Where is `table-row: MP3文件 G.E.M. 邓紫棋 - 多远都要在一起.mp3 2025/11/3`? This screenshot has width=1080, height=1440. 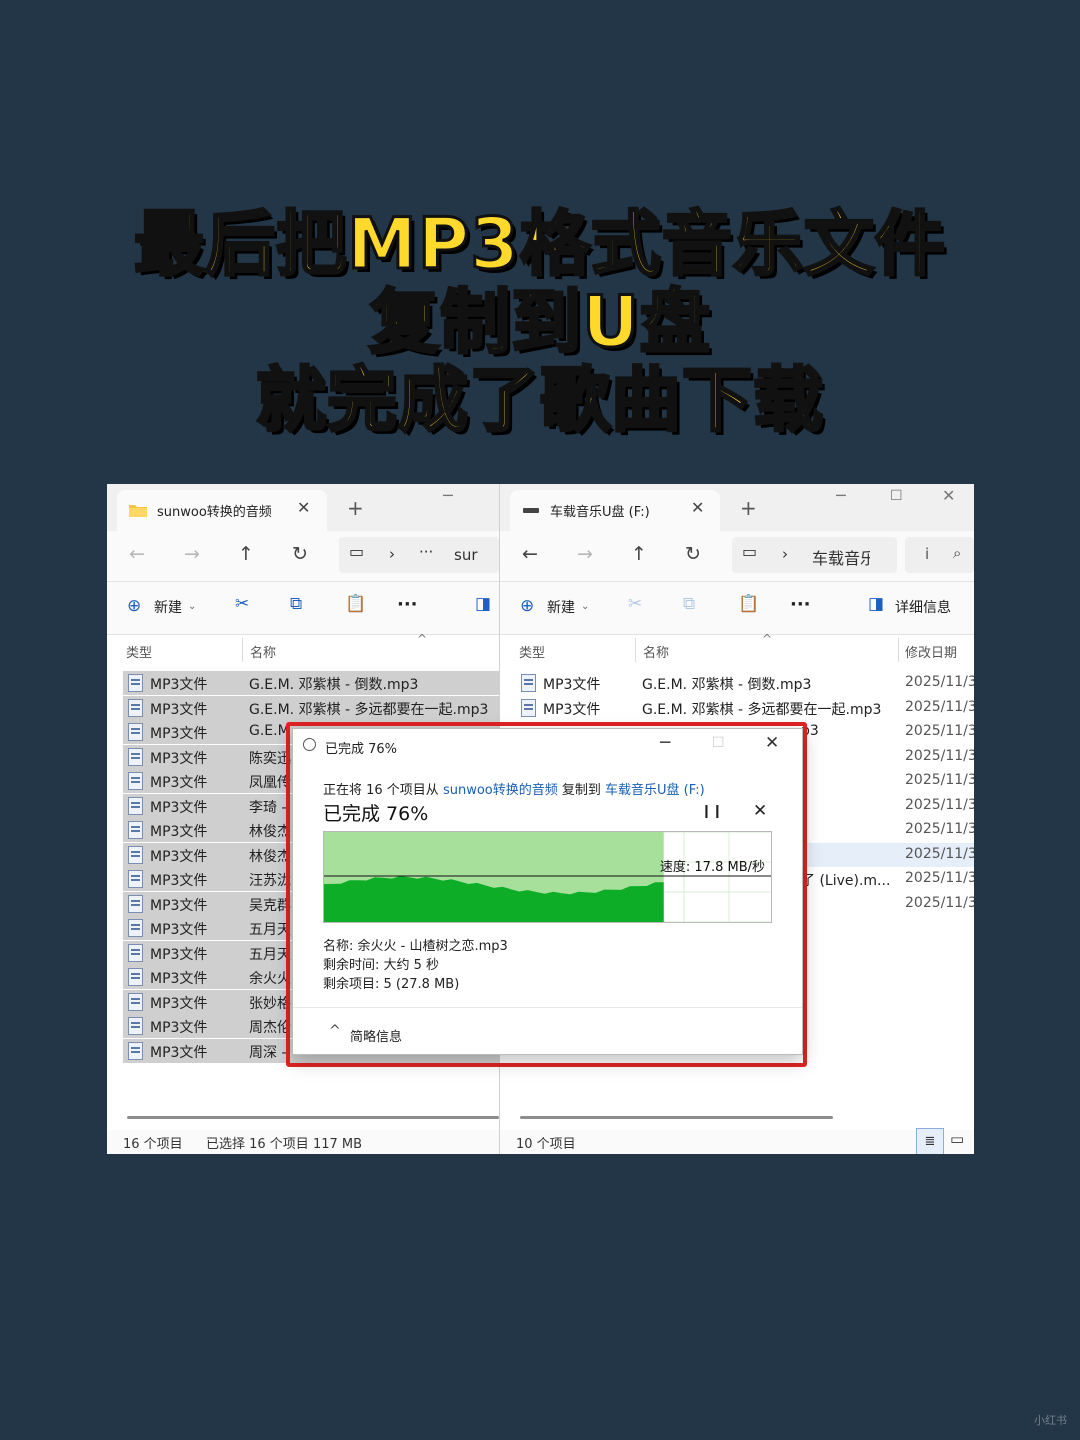
table-row: MP3文件 G.E.M. 邓紫棋 - 多远都要在一起.mp3 2025/11/3 is located at coordinates (745, 708).